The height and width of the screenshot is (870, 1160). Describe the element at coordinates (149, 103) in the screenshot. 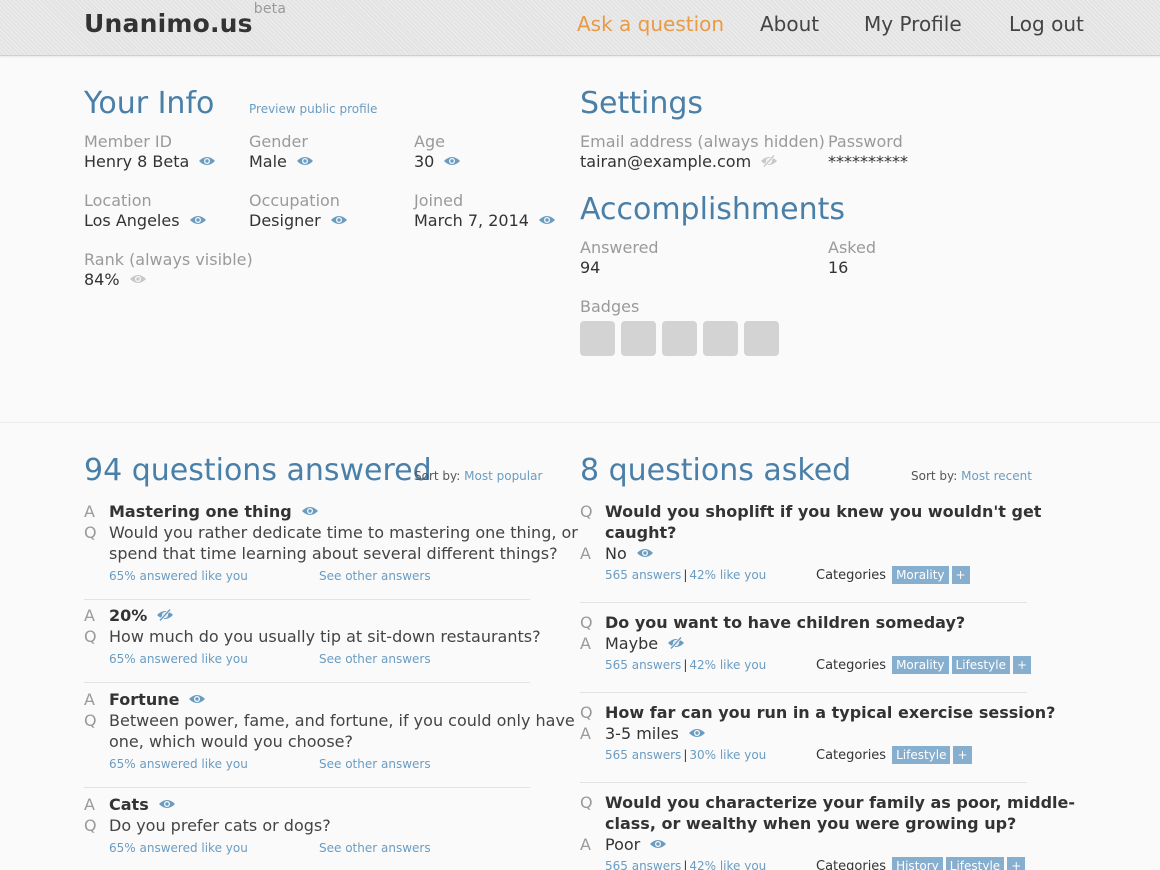

I see `your-info-title: Your Info` at that location.